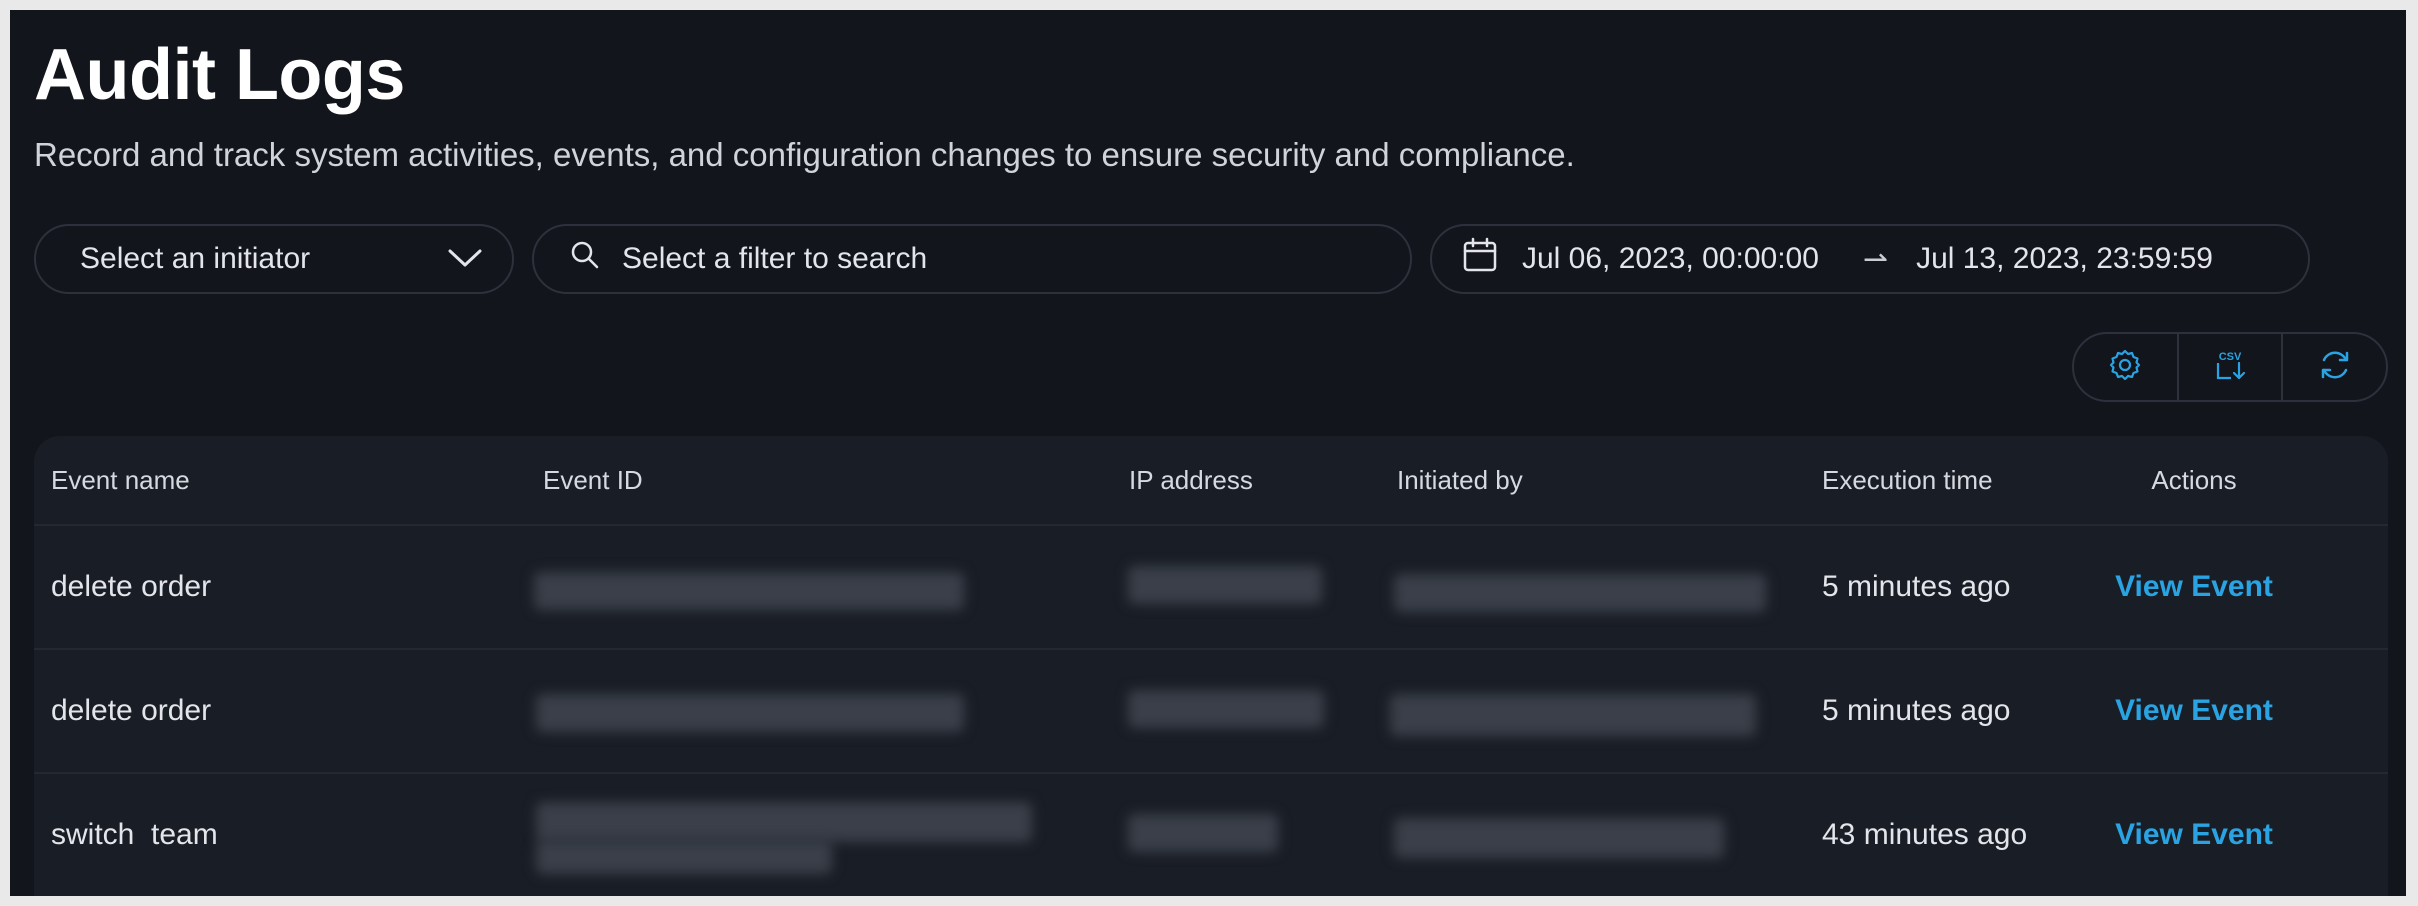 Image resolution: width=2418 pixels, height=906 pixels. I want to click on redacted-event-id-line2, so click(684, 857).